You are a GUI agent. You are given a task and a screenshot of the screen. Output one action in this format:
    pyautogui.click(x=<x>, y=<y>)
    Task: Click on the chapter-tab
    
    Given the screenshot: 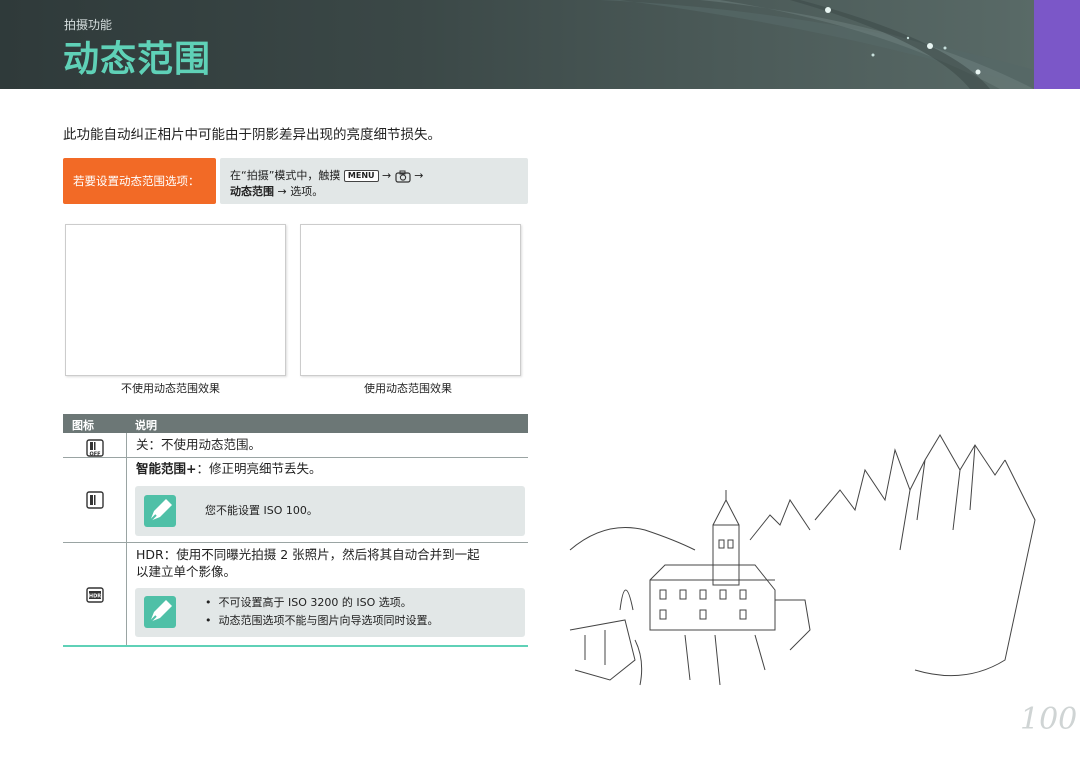 What is the action you would take?
    pyautogui.click(x=1057, y=44)
    